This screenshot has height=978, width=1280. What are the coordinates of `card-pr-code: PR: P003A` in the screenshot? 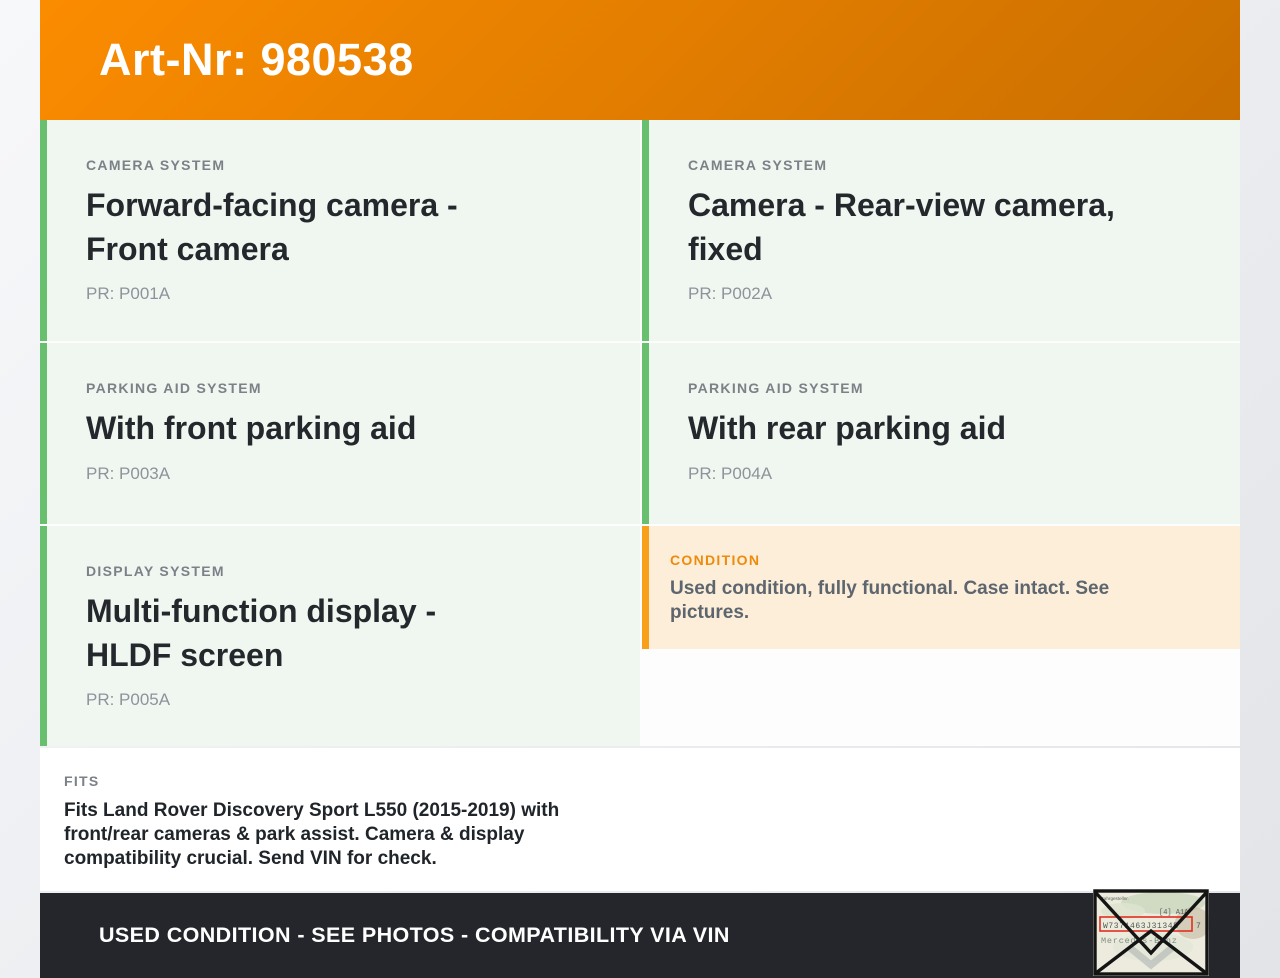 It's located at (128, 473).